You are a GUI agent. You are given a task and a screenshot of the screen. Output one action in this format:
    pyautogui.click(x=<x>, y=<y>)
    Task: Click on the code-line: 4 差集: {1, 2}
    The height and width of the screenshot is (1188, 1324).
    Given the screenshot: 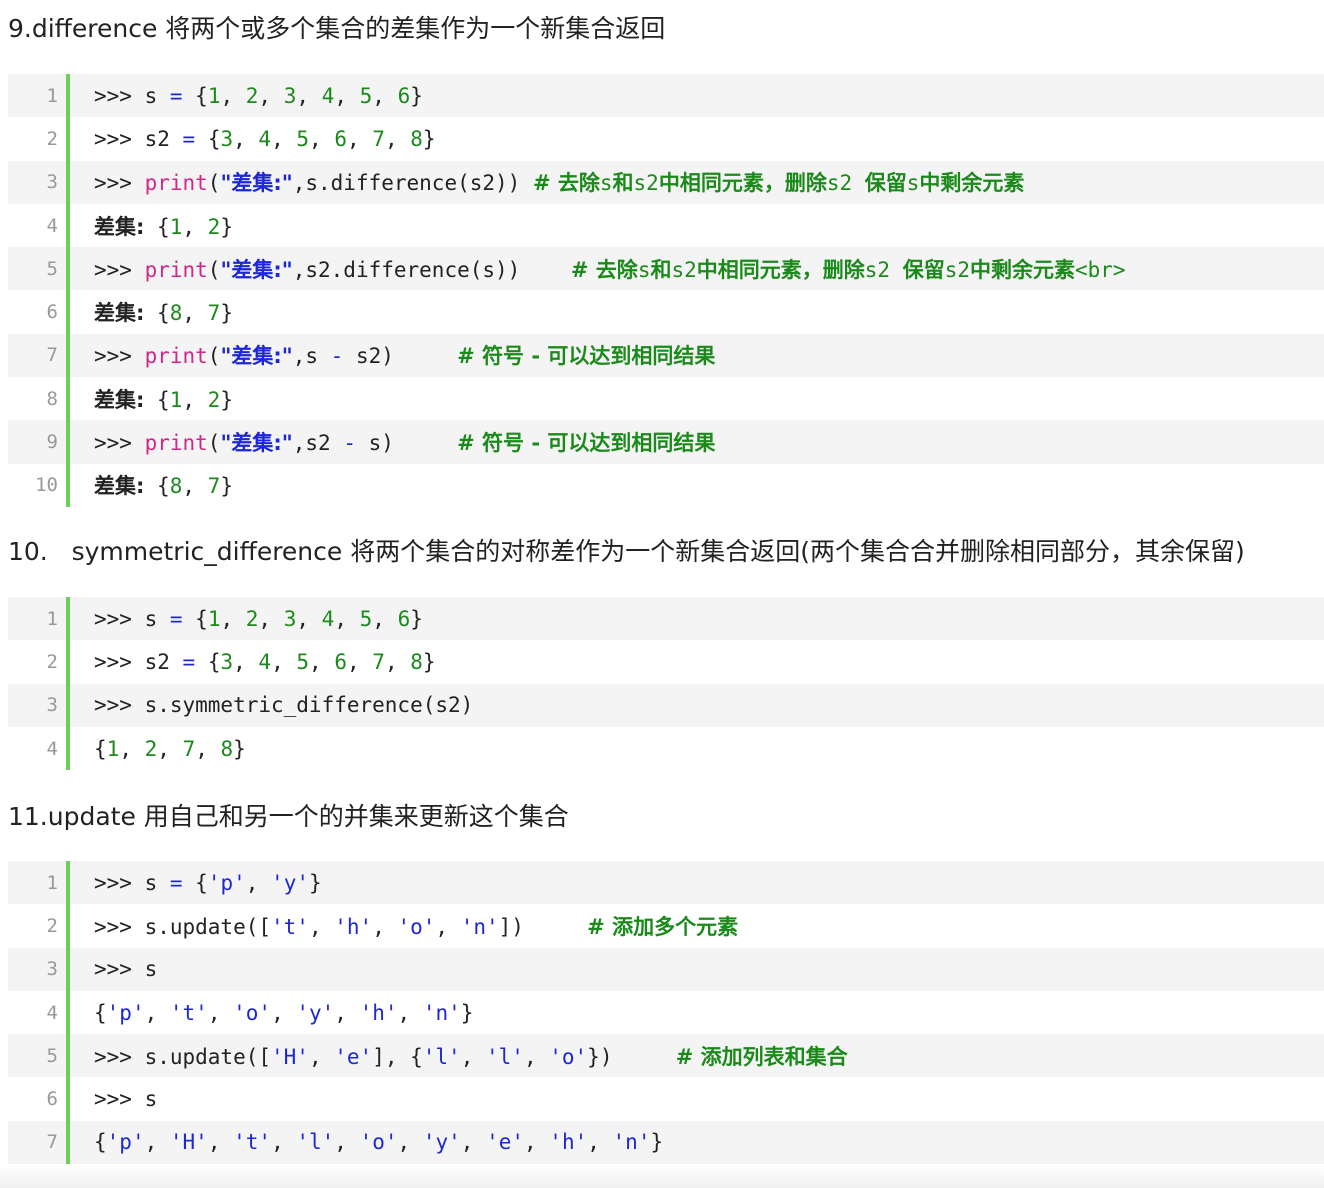 What is the action you would take?
    pyautogui.click(x=666, y=225)
    